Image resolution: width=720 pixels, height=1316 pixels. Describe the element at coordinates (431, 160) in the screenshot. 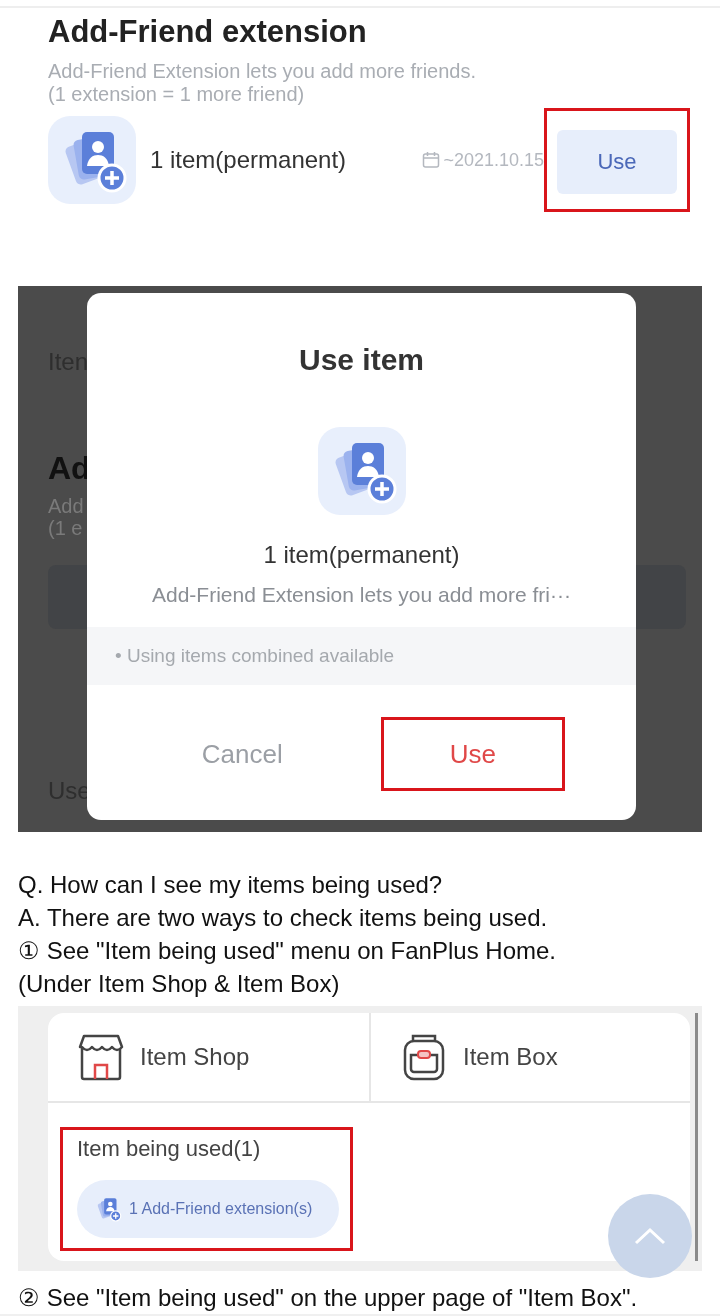

I see `calendar-icon` at that location.